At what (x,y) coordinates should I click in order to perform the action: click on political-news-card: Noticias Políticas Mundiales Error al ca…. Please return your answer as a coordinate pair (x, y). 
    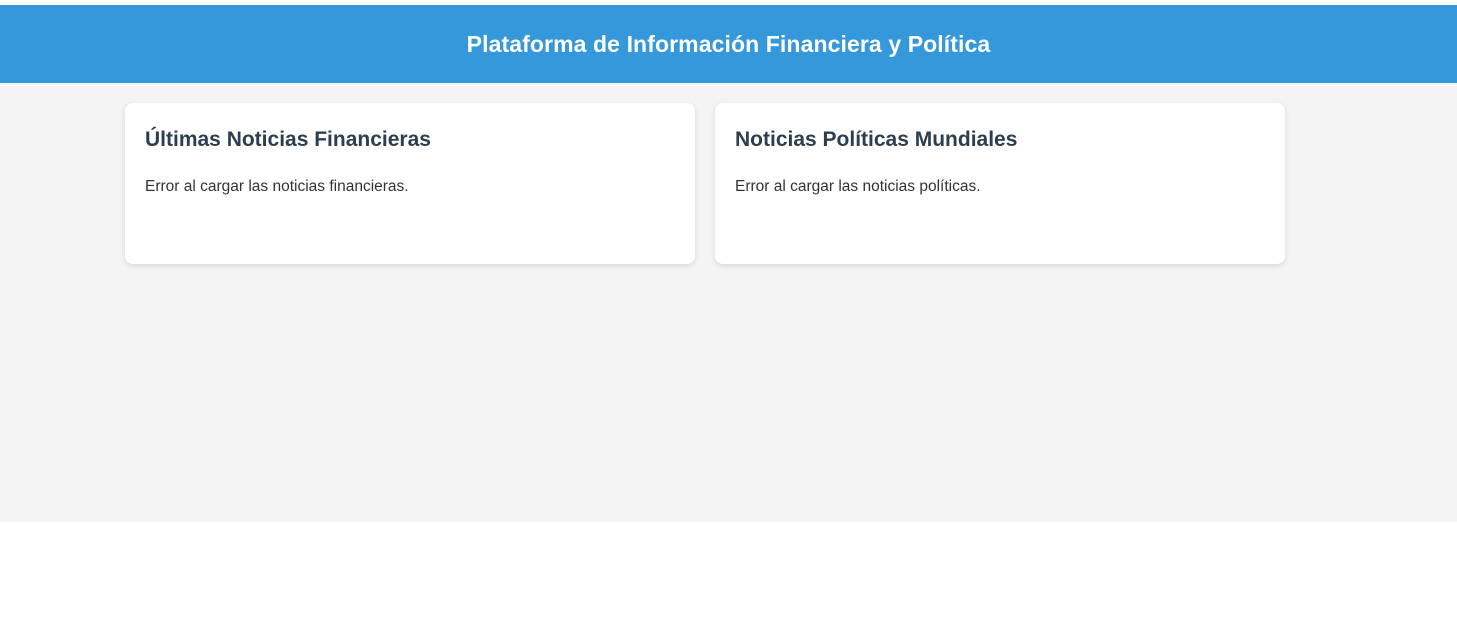
    Looking at the image, I should click on (1000, 183).